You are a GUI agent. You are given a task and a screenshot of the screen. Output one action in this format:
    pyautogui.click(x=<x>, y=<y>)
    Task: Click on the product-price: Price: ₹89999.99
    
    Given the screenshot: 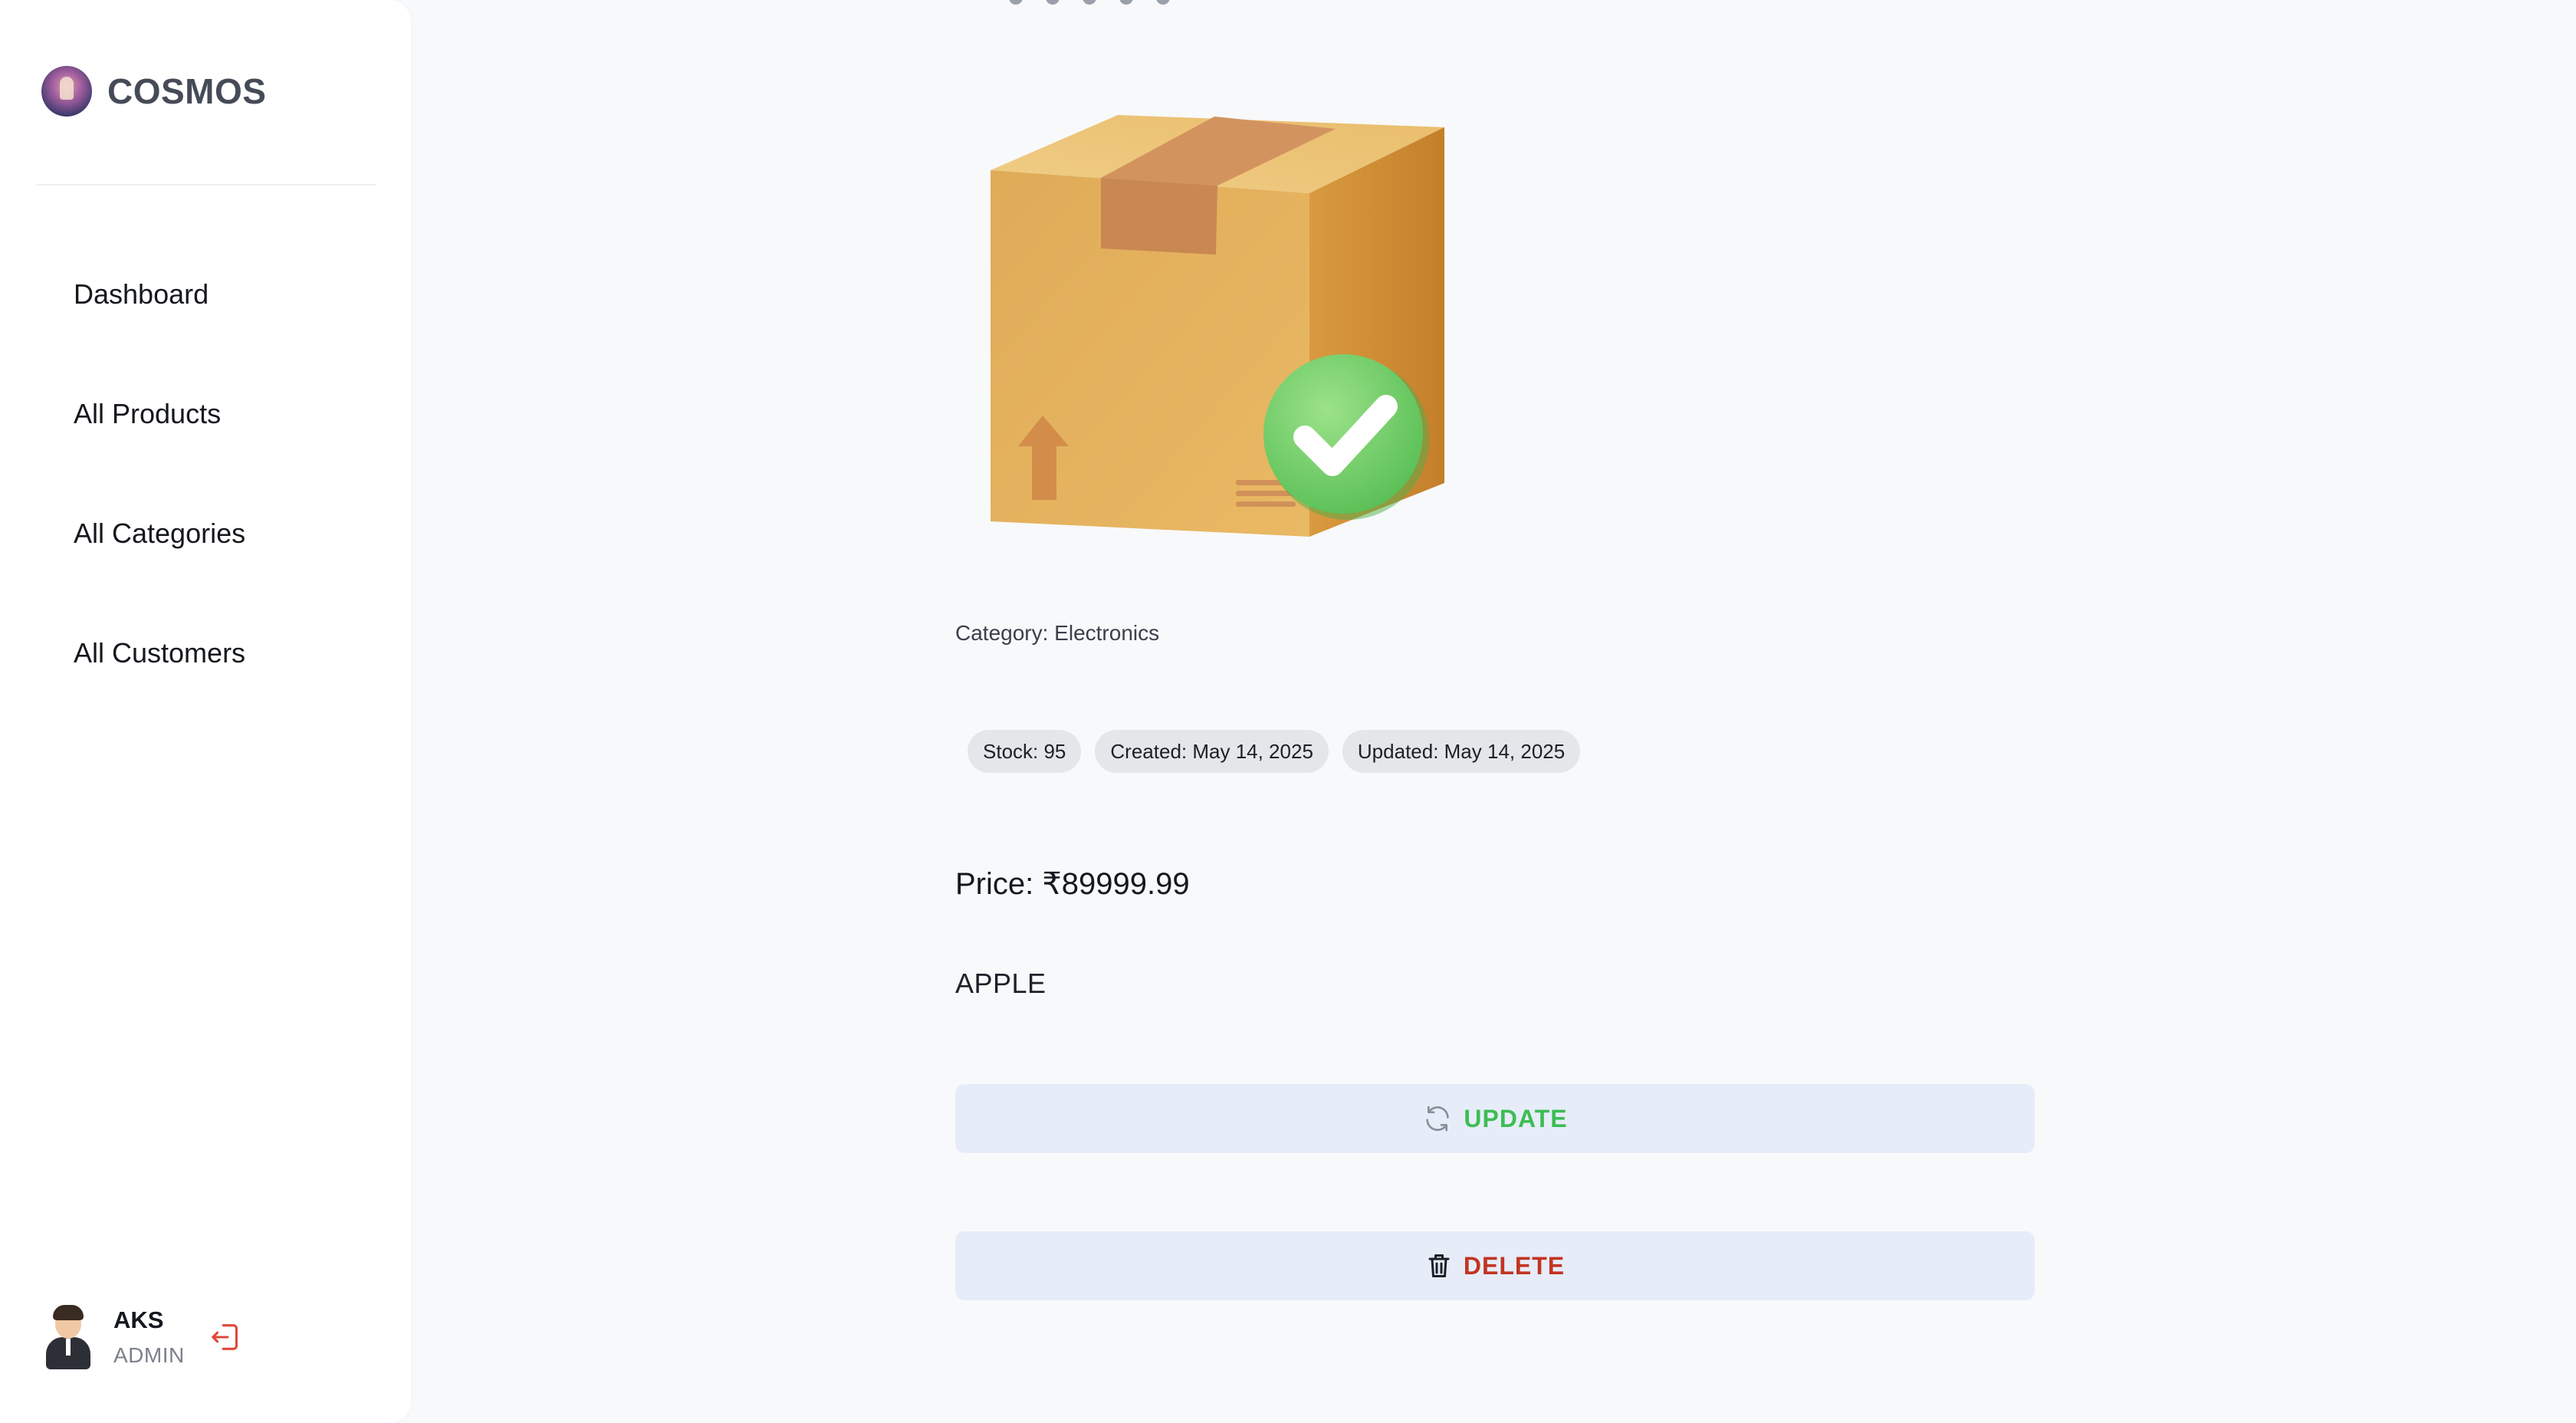 What is the action you would take?
    pyautogui.click(x=1073, y=884)
    